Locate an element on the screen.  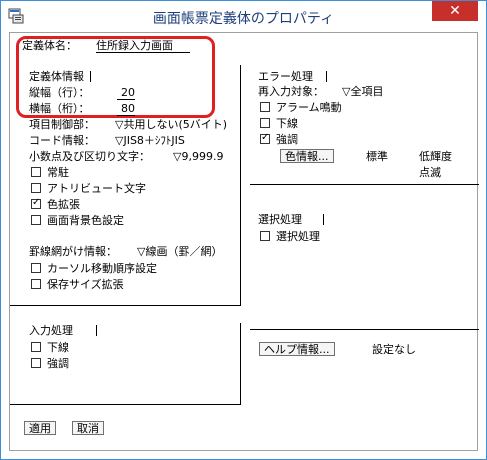
definition-name-value: 住所録入力画面 is located at coordinates (143, 46).